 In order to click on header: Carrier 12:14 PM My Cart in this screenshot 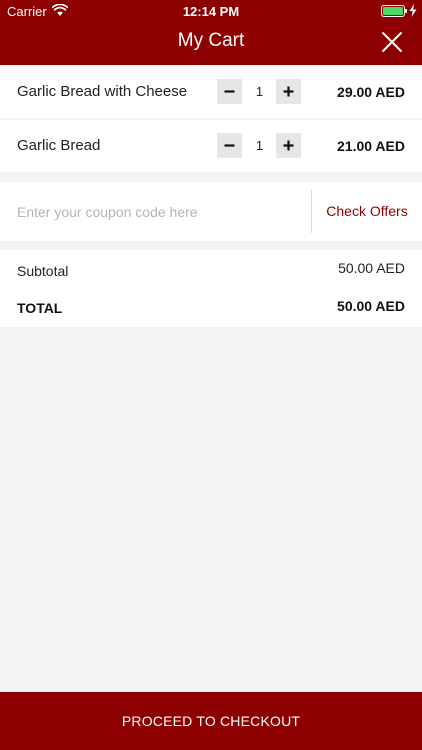, I will do `click(211, 32)`.